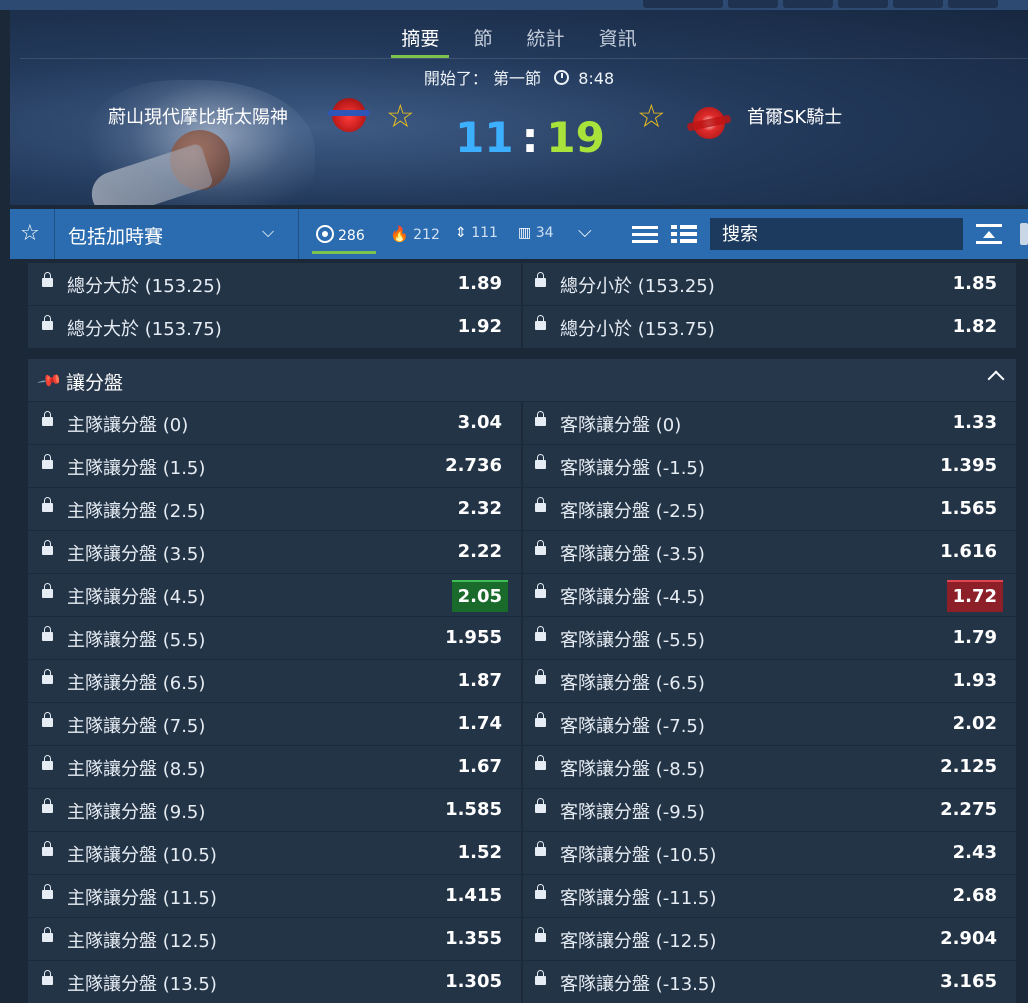  What do you see at coordinates (274, 853) in the screenshot?
I see `odds-cell: 主隊讓分盤 (10.5) 1.52` at bounding box center [274, 853].